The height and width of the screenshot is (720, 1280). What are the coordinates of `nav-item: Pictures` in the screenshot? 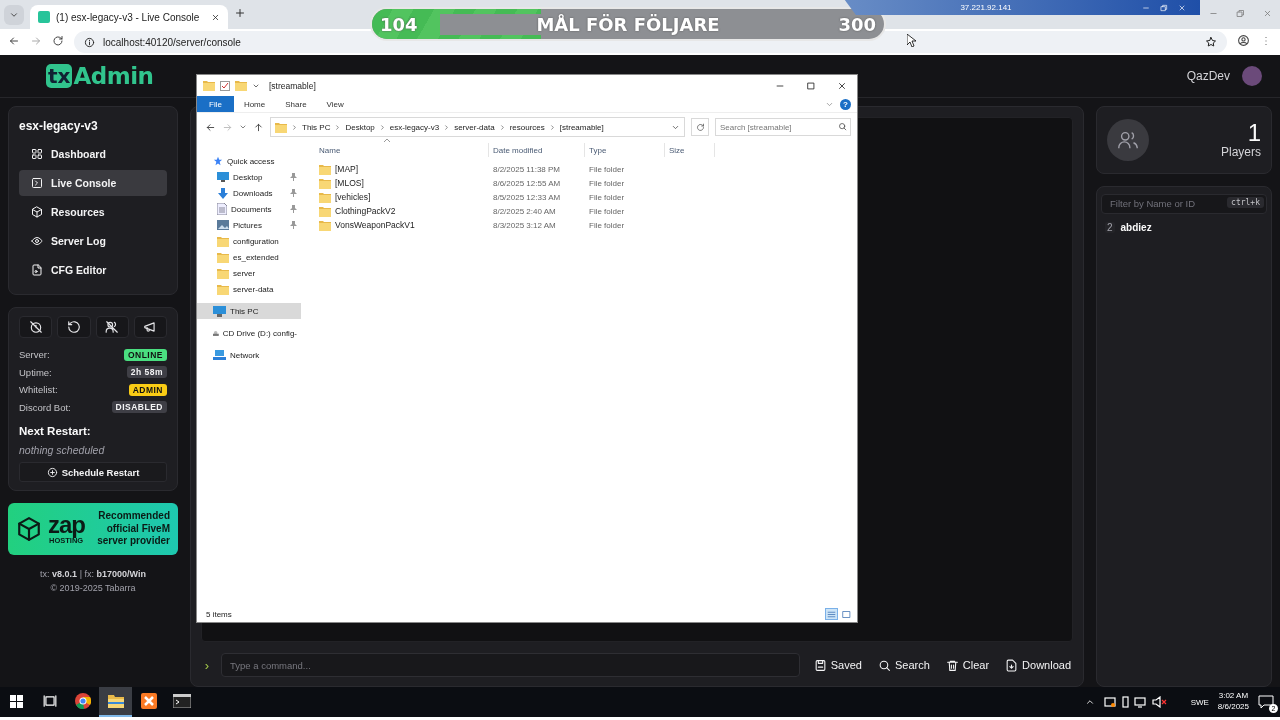 It's located at (249, 225).